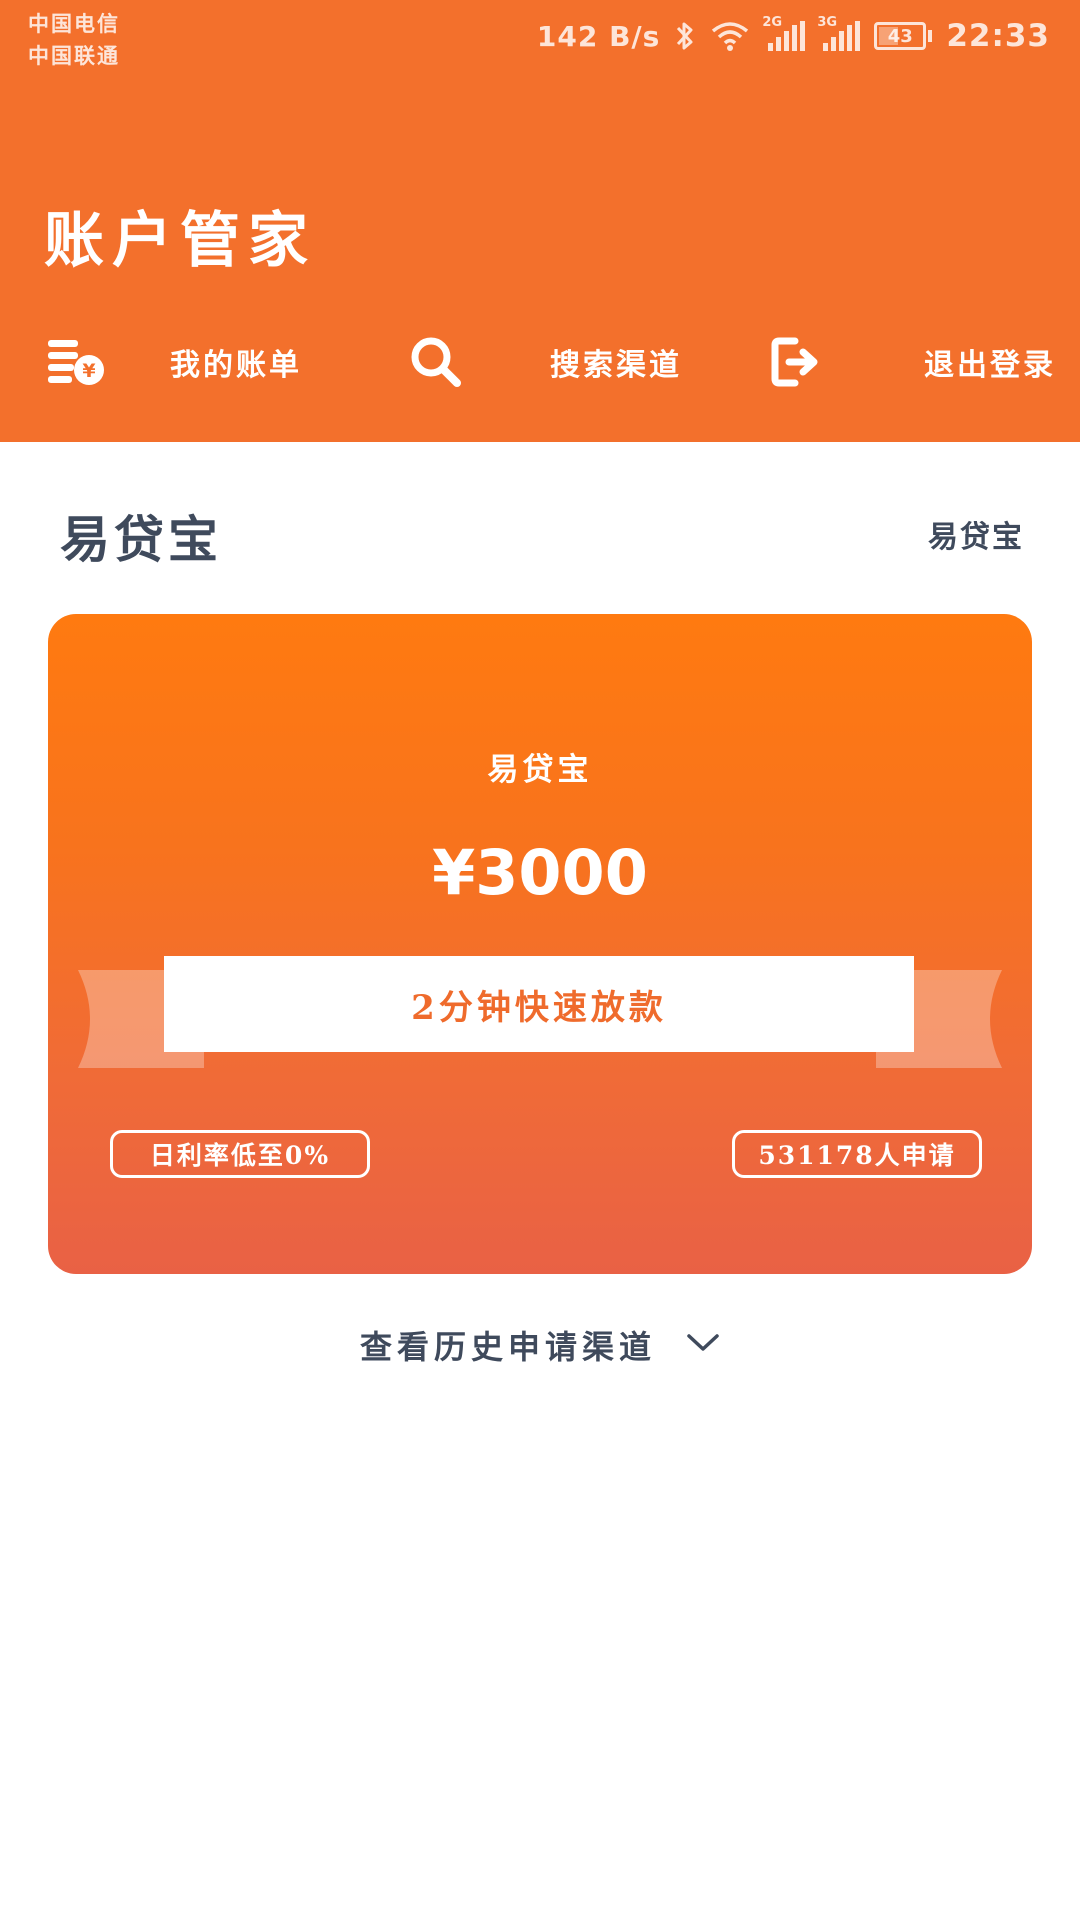  I want to click on nav-my-bill: ¥ 我的账单, so click(174, 362).